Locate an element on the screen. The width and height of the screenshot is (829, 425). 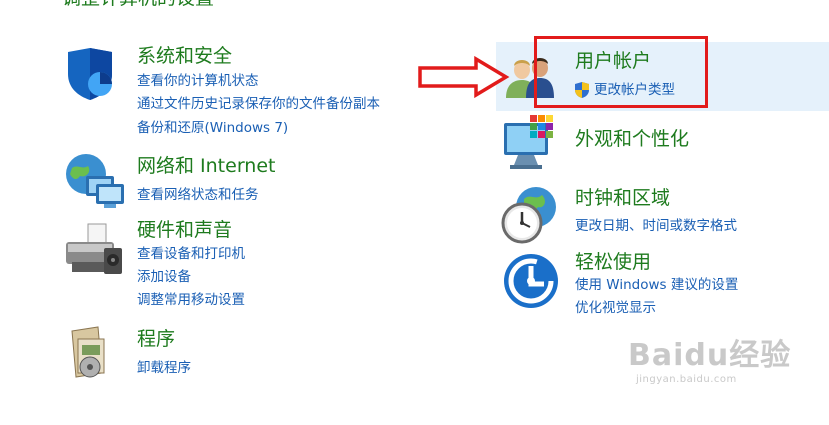
category-system-security: 系统和安全 is located at coordinates (184, 56).